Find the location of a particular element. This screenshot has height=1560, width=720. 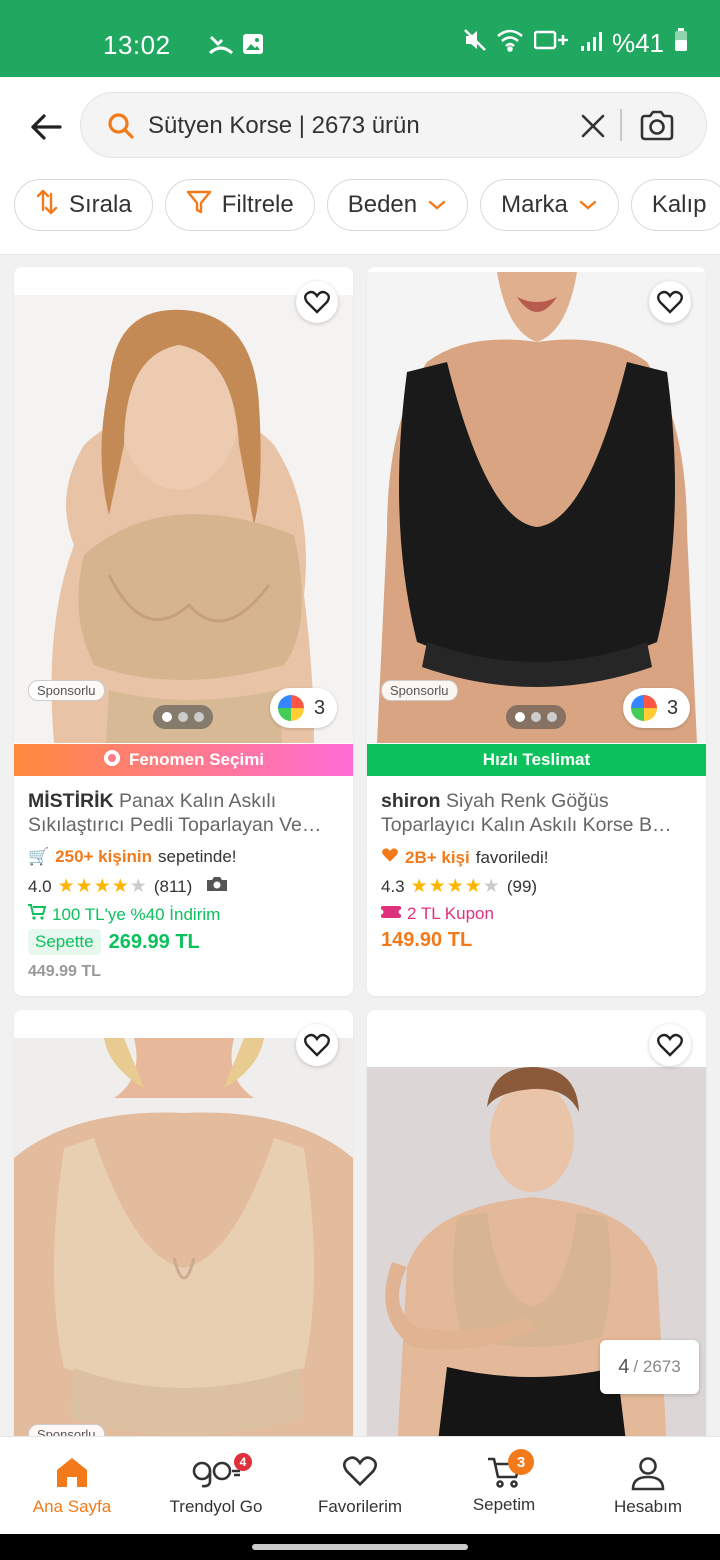

nav-badge: 3 is located at coordinates (521, 1462).